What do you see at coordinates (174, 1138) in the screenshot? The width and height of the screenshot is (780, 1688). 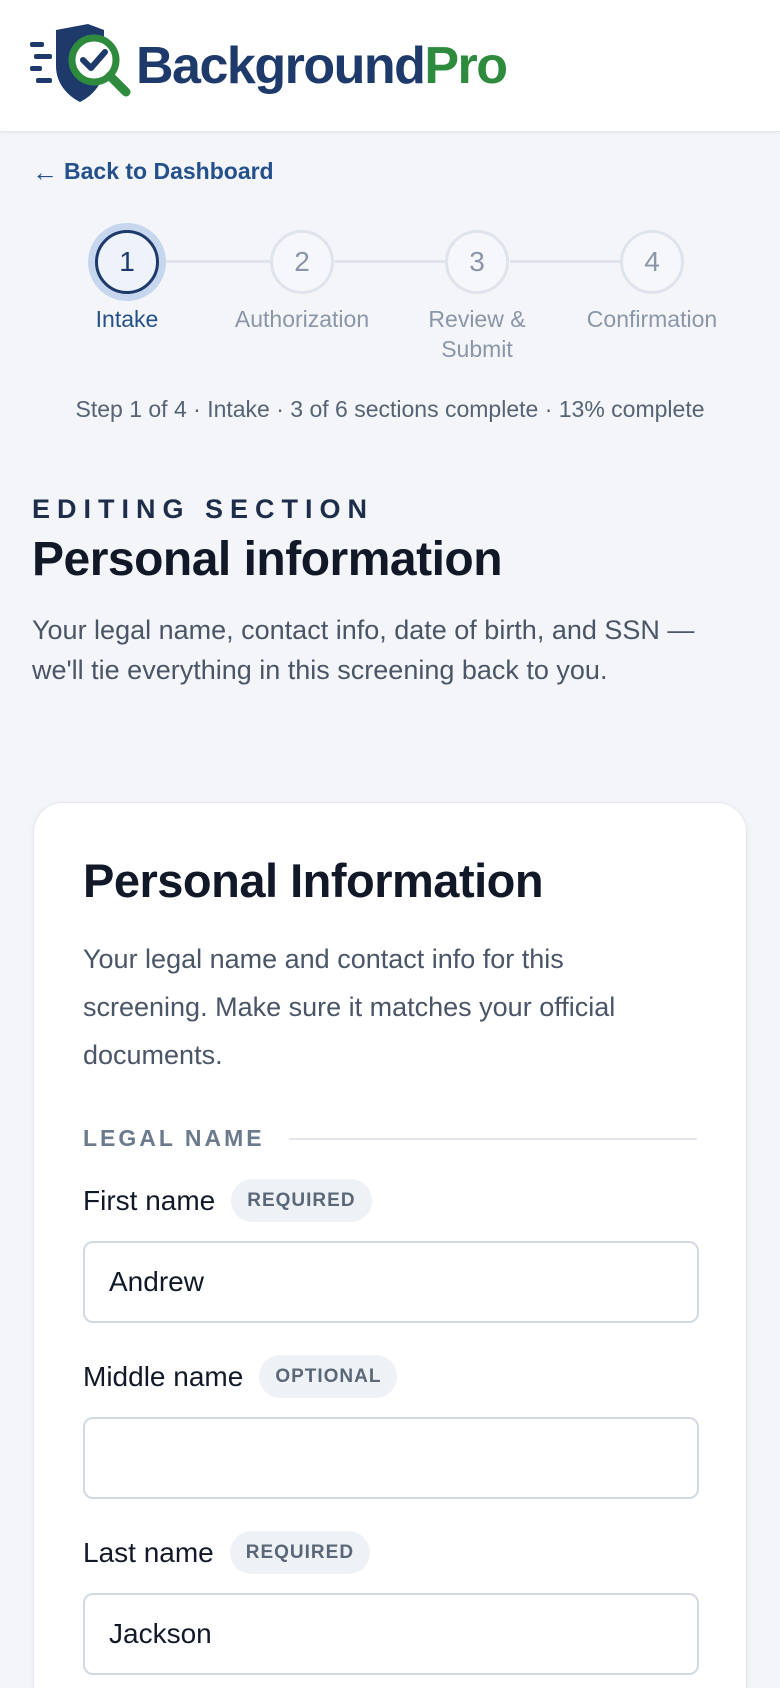 I see `field-group-label: LEGAL NAME` at bounding box center [174, 1138].